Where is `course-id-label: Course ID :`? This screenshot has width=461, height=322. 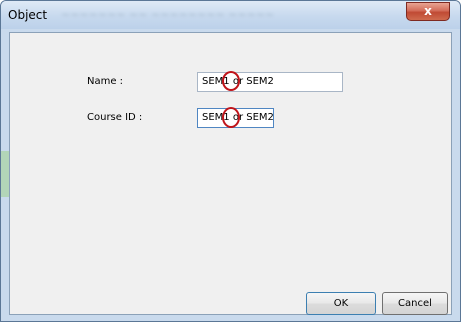 course-id-label: Course ID : is located at coordinates (115, 117).